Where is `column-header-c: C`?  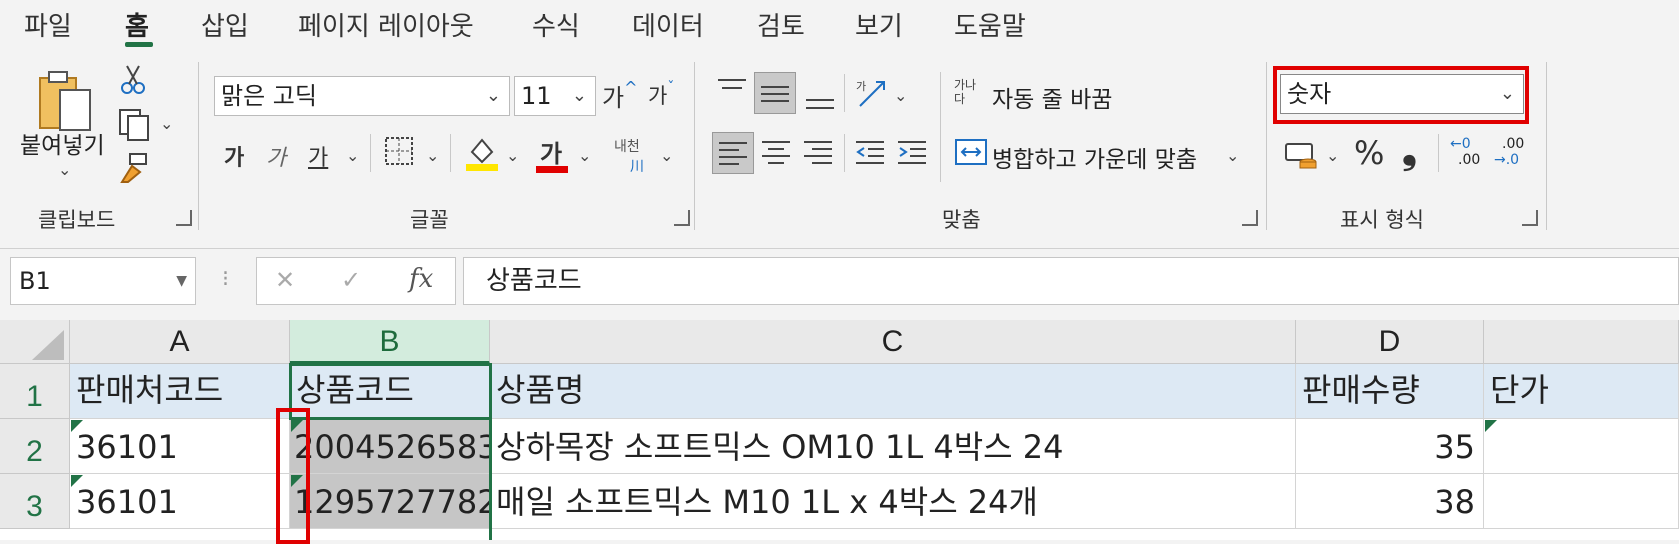 column-header-c: C is located at coordinates (893, 342).